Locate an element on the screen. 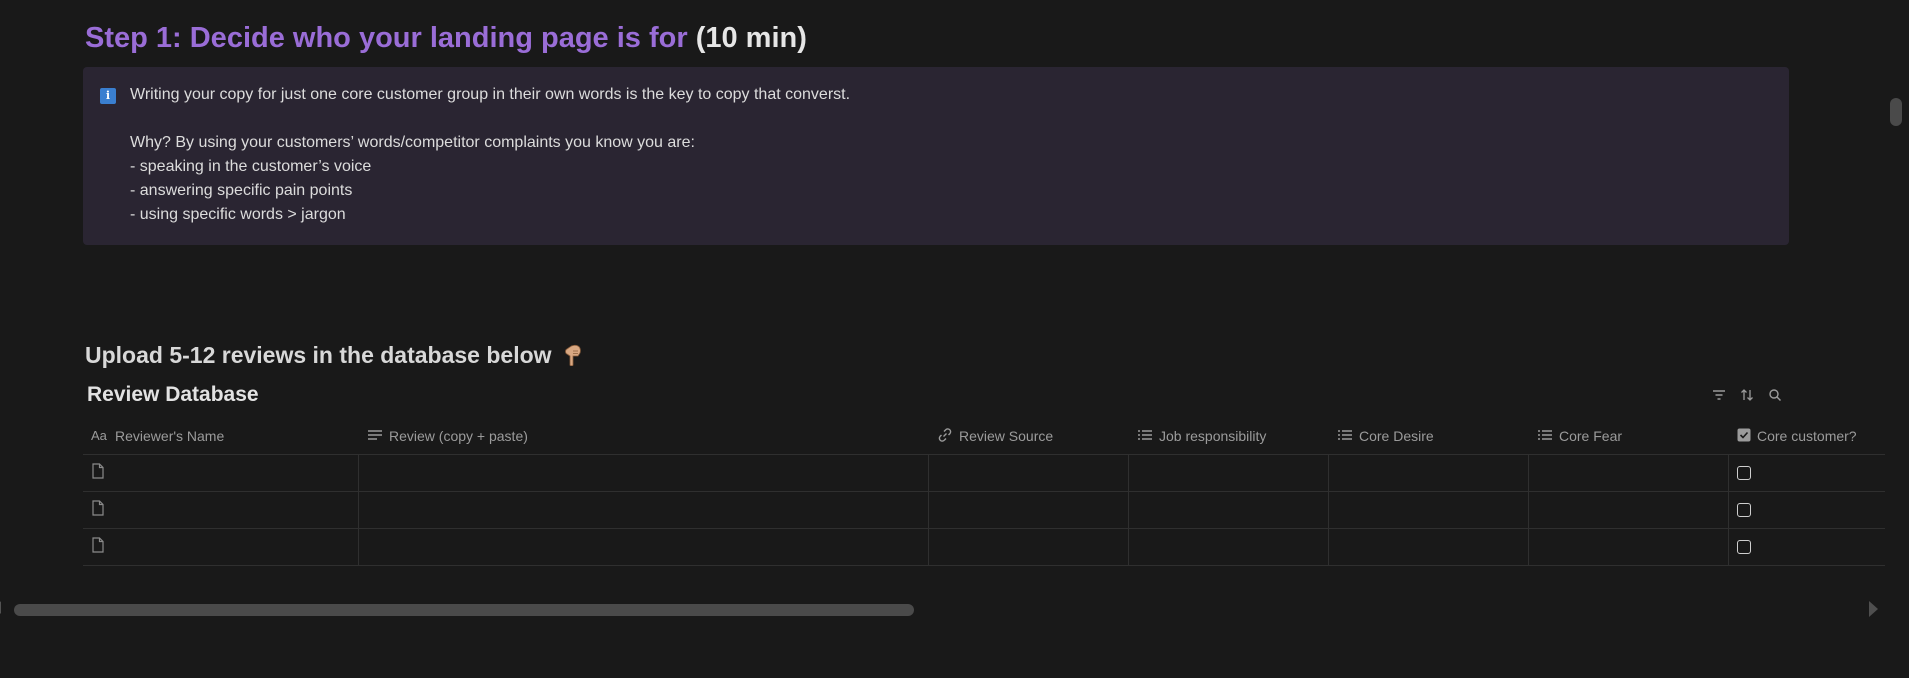 The width and height of the screenshot is (1909, 678). checkbox-icon is located at coordinates (1744, 436).